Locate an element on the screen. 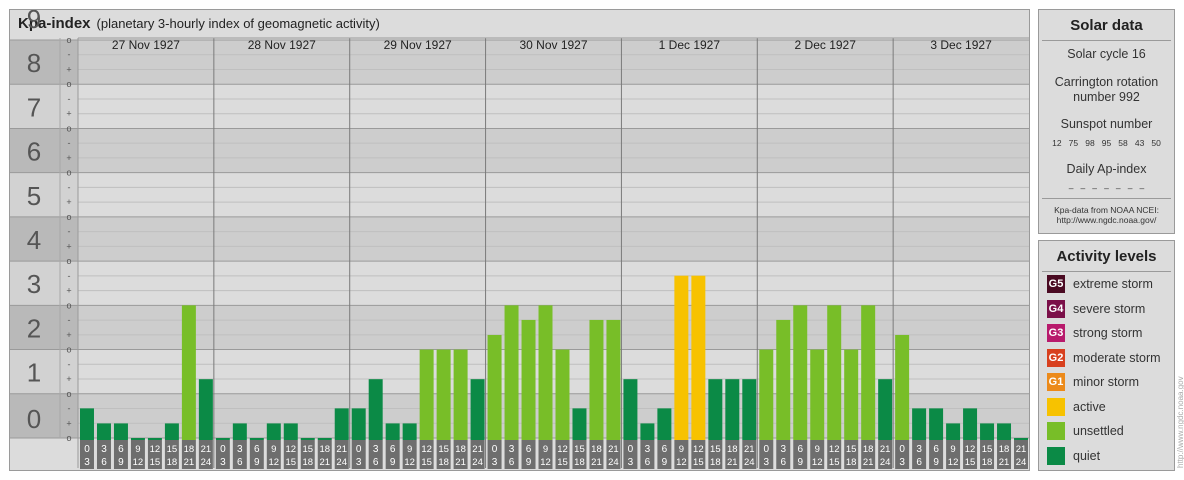  day-label: 1 Dec 1927 is located at coordinates (690, 45).